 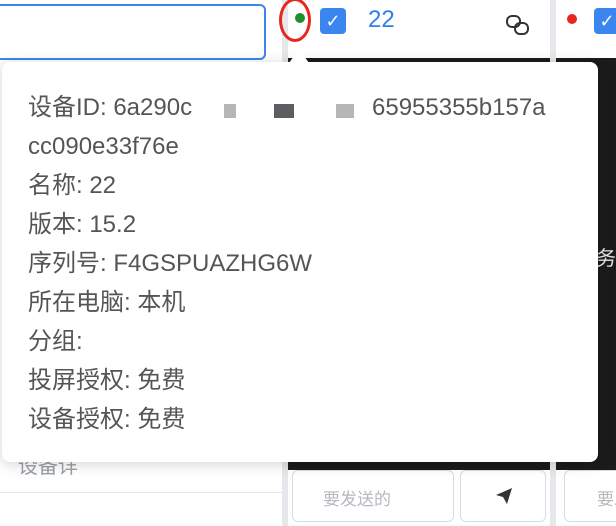 What do you see at coordinates (103, 146) in the screenshot?
I see `tooltip-device-id-cont: cc090e33f76e` at bounding box center [103, 146].